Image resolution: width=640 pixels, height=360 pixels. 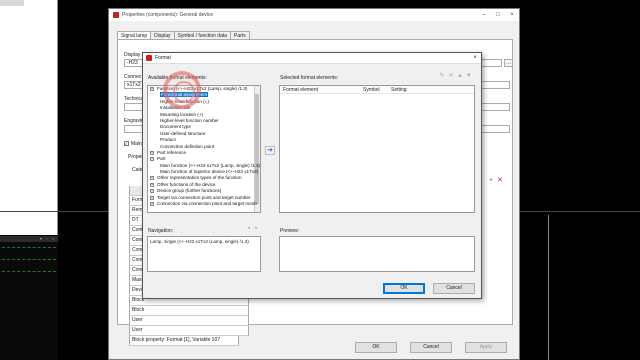 What do you see at coordinates (134, 121) in the screenshot?
I see `engraving-label: Engravin` at bounding box center [134, 121].